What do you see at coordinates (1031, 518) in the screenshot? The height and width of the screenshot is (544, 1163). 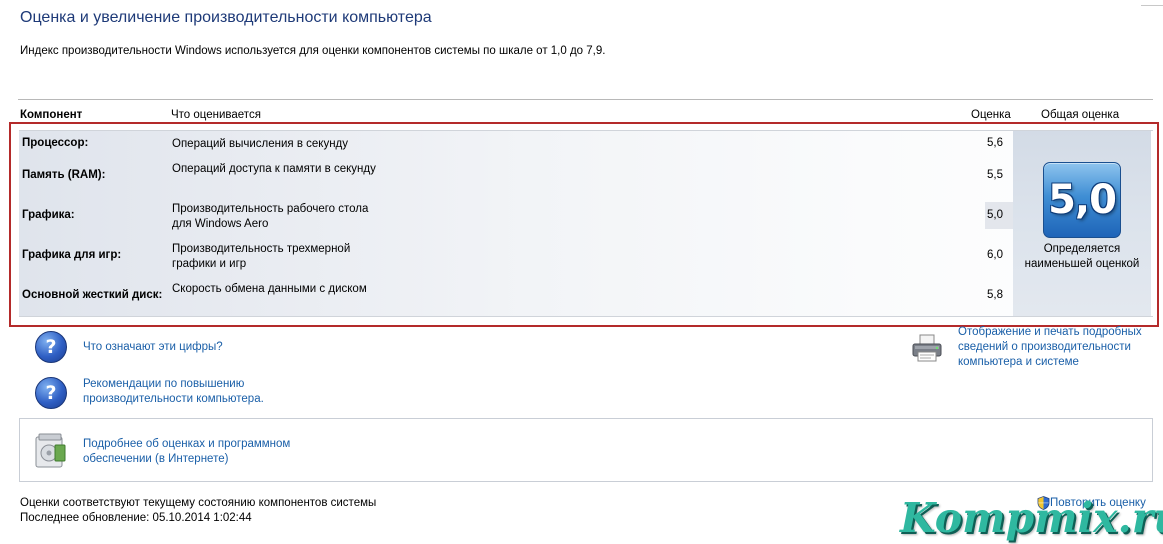 I see `site-watermark: Kompmix.ru` at bounding box center [1031, 518].